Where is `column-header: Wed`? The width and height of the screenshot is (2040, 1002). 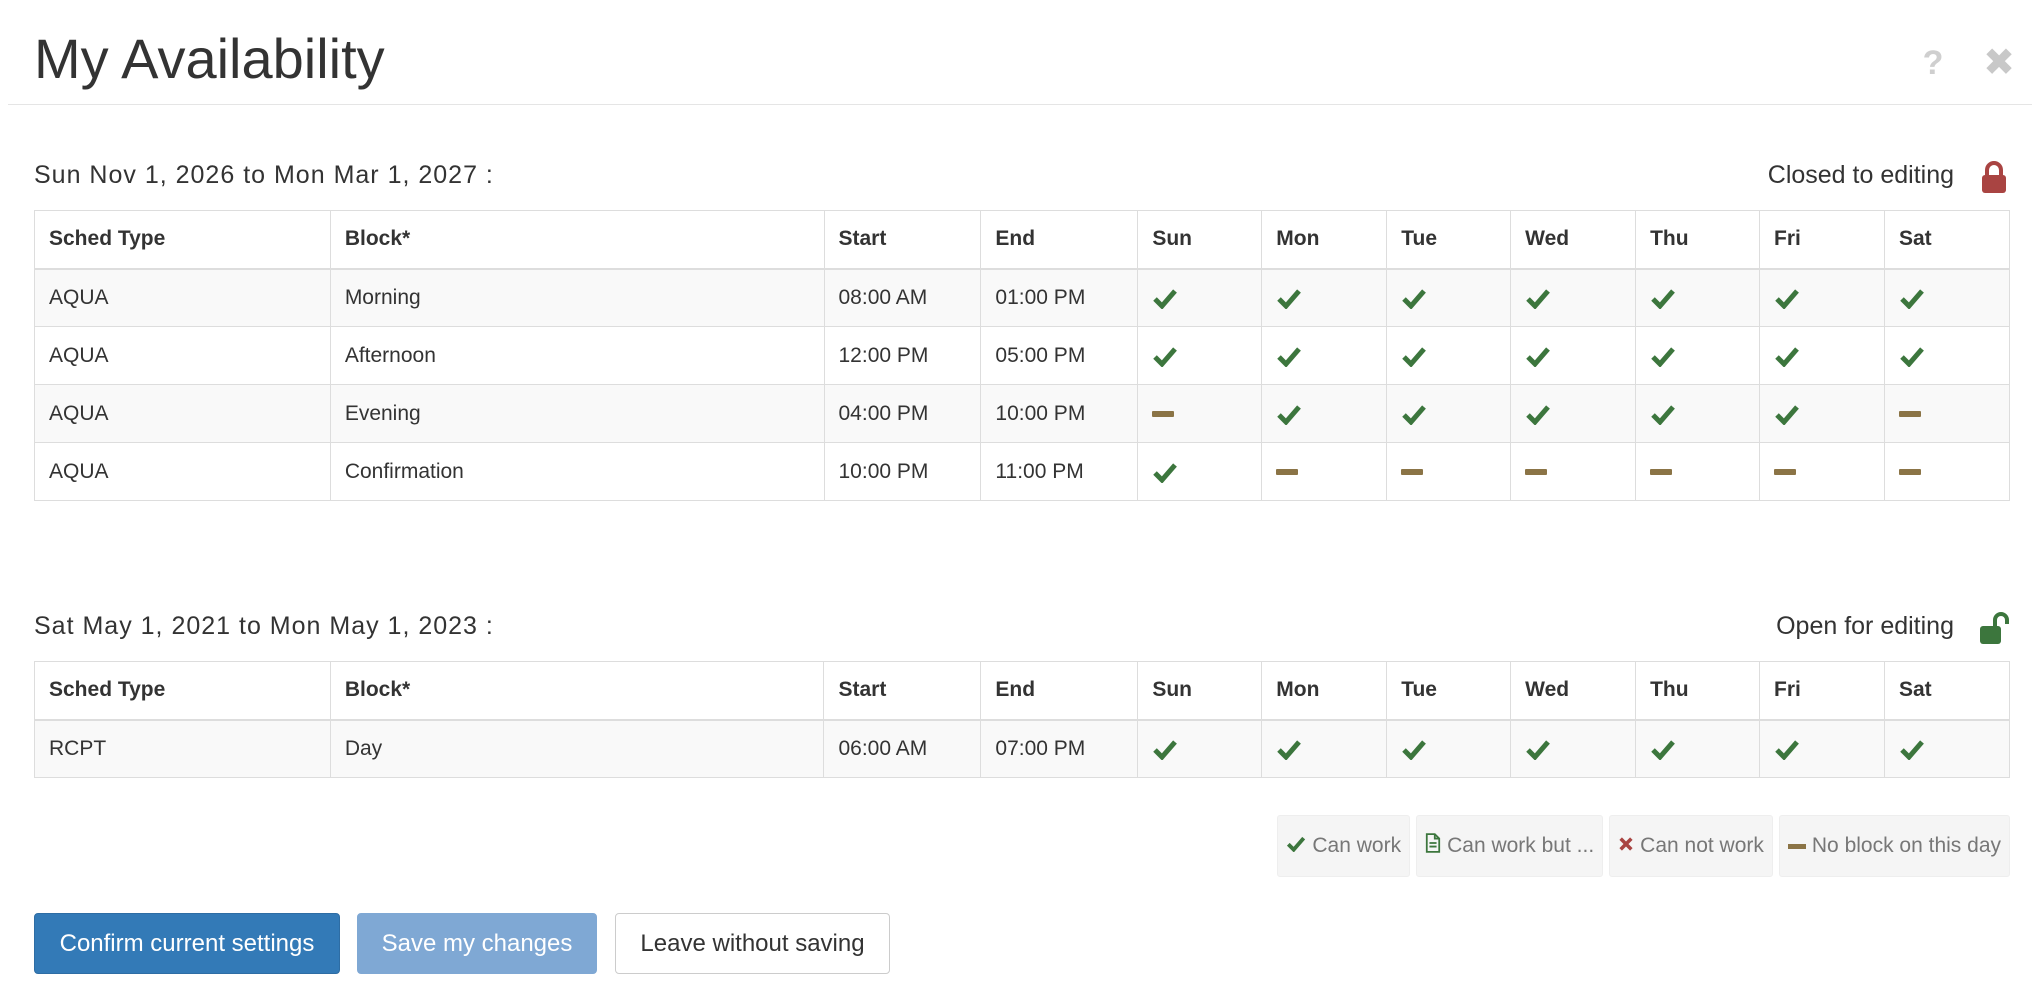 column-header: Wed is located at coordinates (1573, 691).